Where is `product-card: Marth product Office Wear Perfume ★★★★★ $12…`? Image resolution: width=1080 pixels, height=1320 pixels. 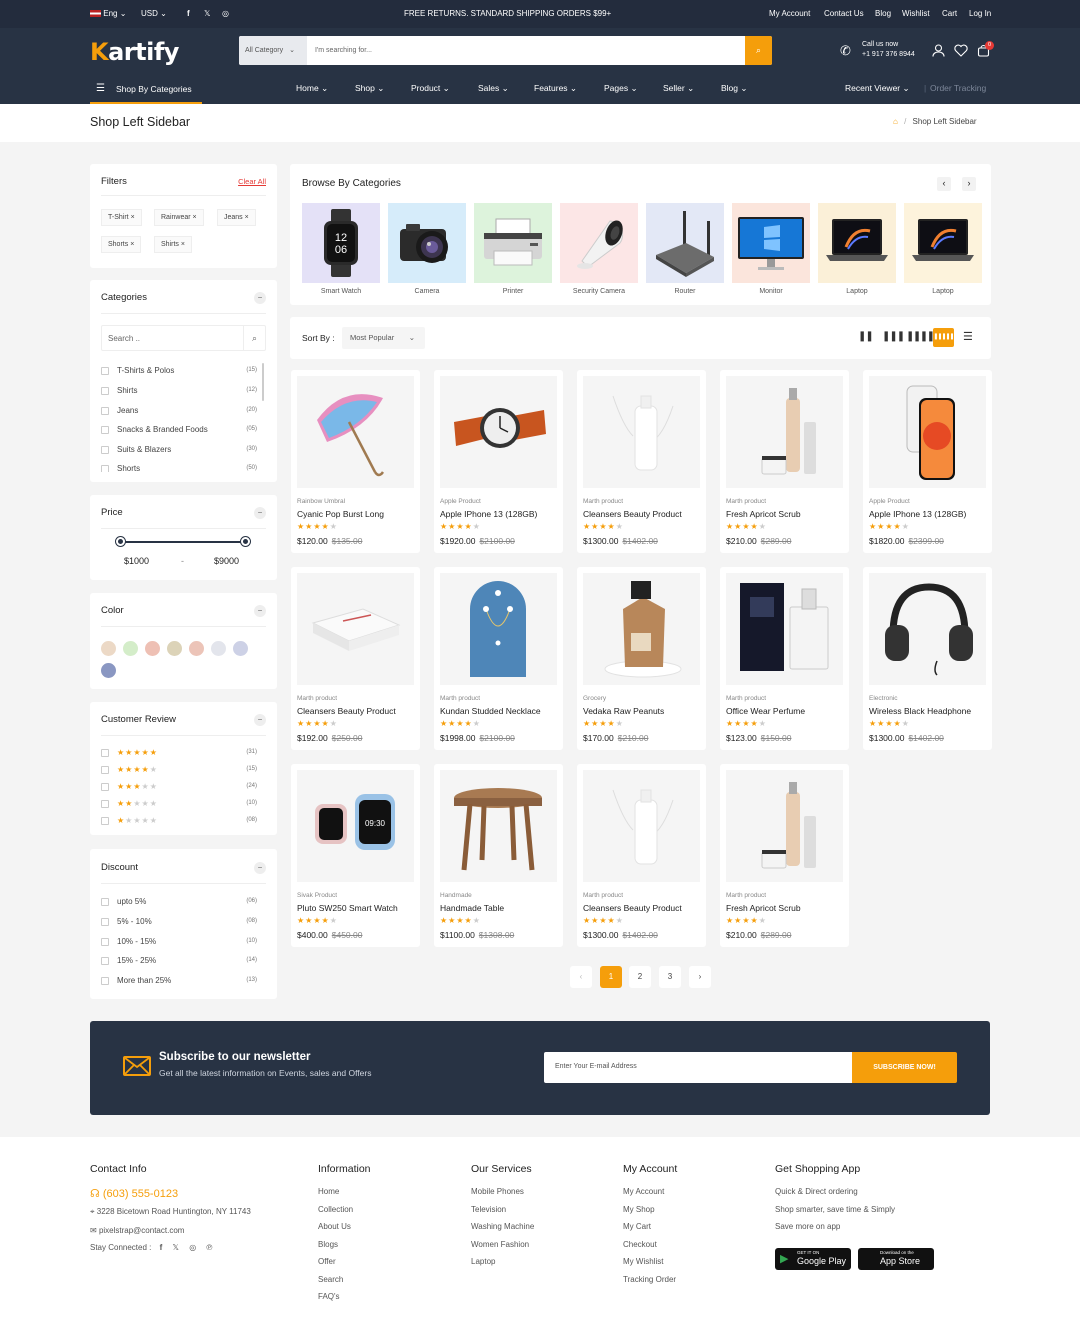
product-card: Marth product Office Wear Perfume ★★★★★ $12… is located at coordinates (784, 658).